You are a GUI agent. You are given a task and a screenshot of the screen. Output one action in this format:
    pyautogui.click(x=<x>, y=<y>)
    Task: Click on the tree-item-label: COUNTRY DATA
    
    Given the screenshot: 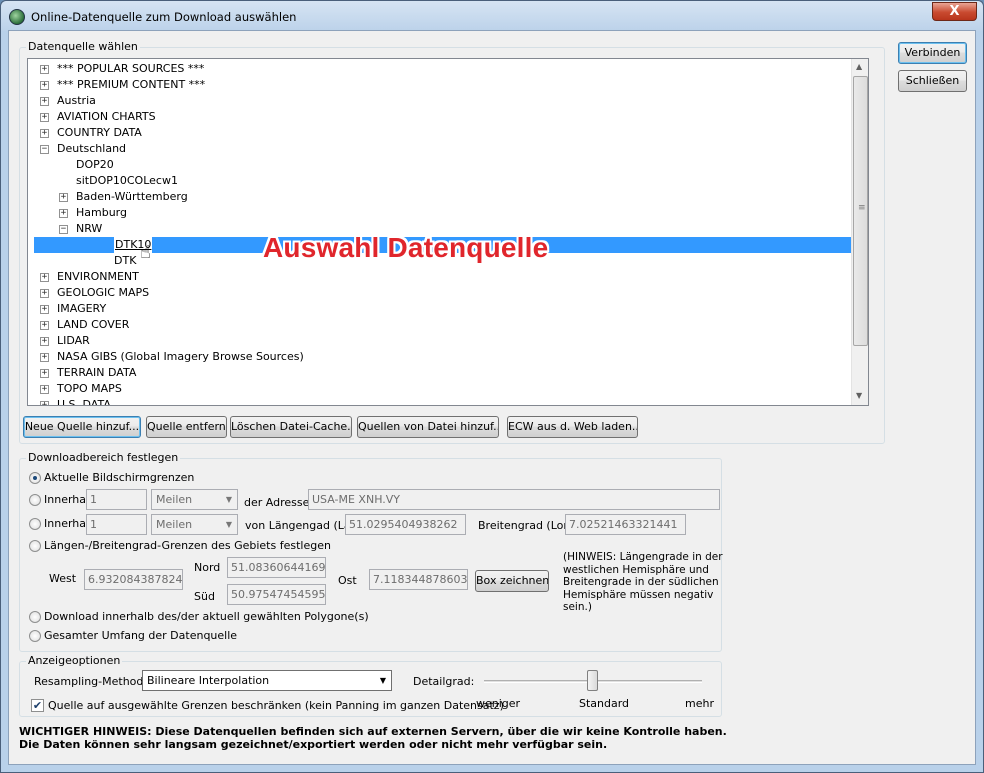 What is the action you would take?
    pyautogui.click(x=99, y=132)
    